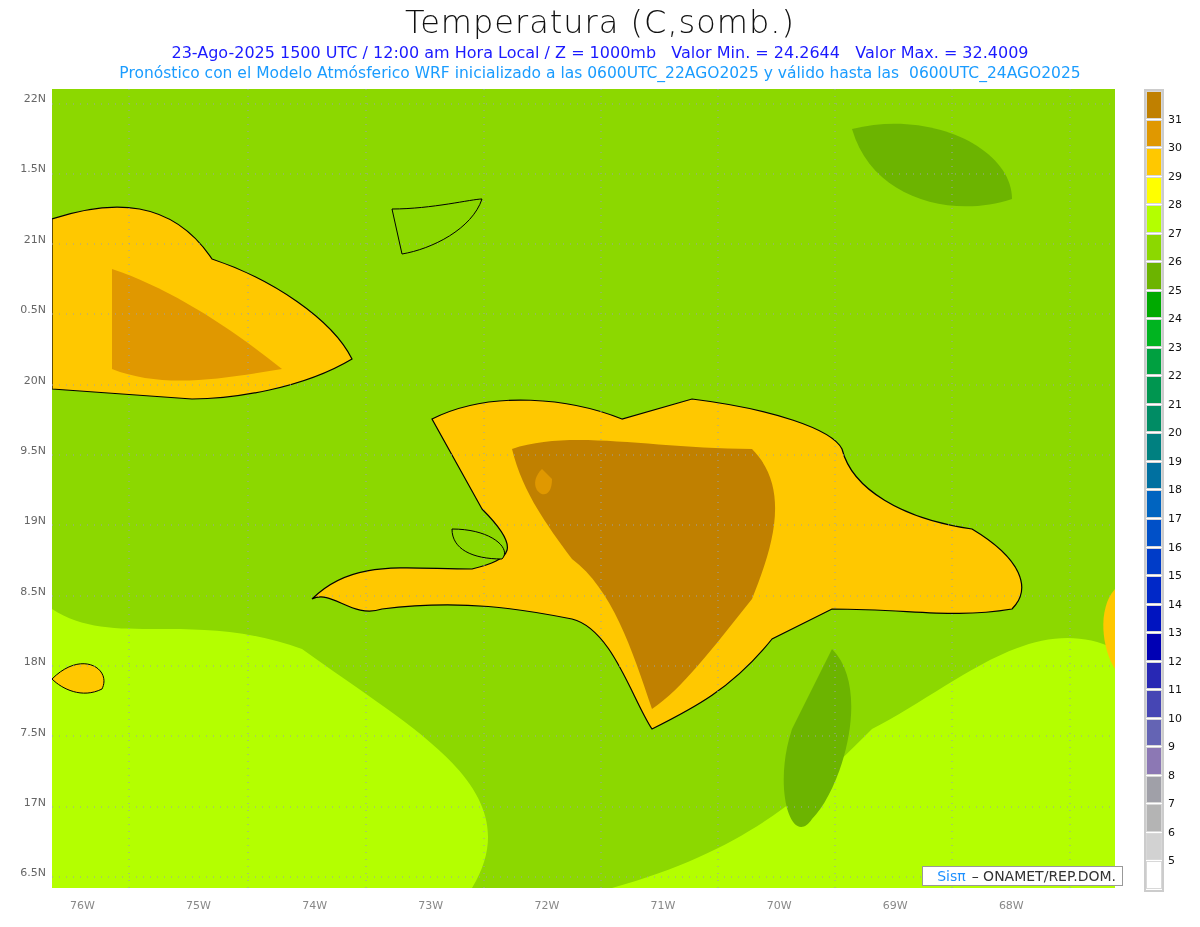 Image resolution: width=1200 pixels, height=927 pixels. What do you see at coordinates (33, 873) in the screenshot?
I see `latitude-label: 6.5N` at bounding box center [33, 873].